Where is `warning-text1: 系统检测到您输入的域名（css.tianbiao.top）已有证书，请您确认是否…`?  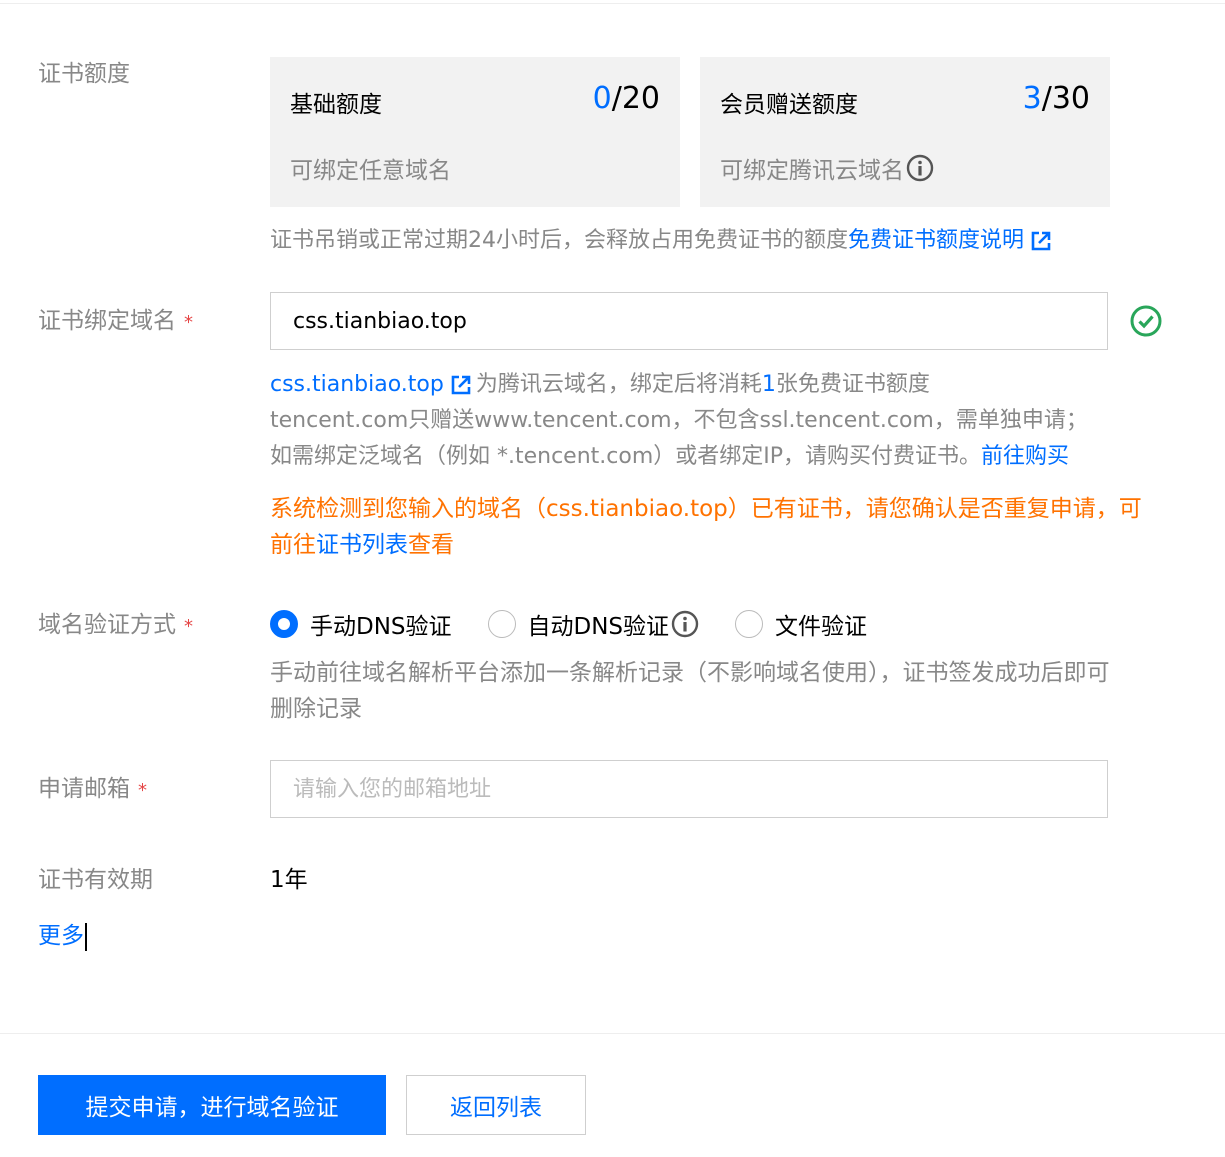
warning-text1: 系统检测到您输入的域名（css.tianbiao.top）已有证书，请您确认是否… is located at coordinates (706, 509).